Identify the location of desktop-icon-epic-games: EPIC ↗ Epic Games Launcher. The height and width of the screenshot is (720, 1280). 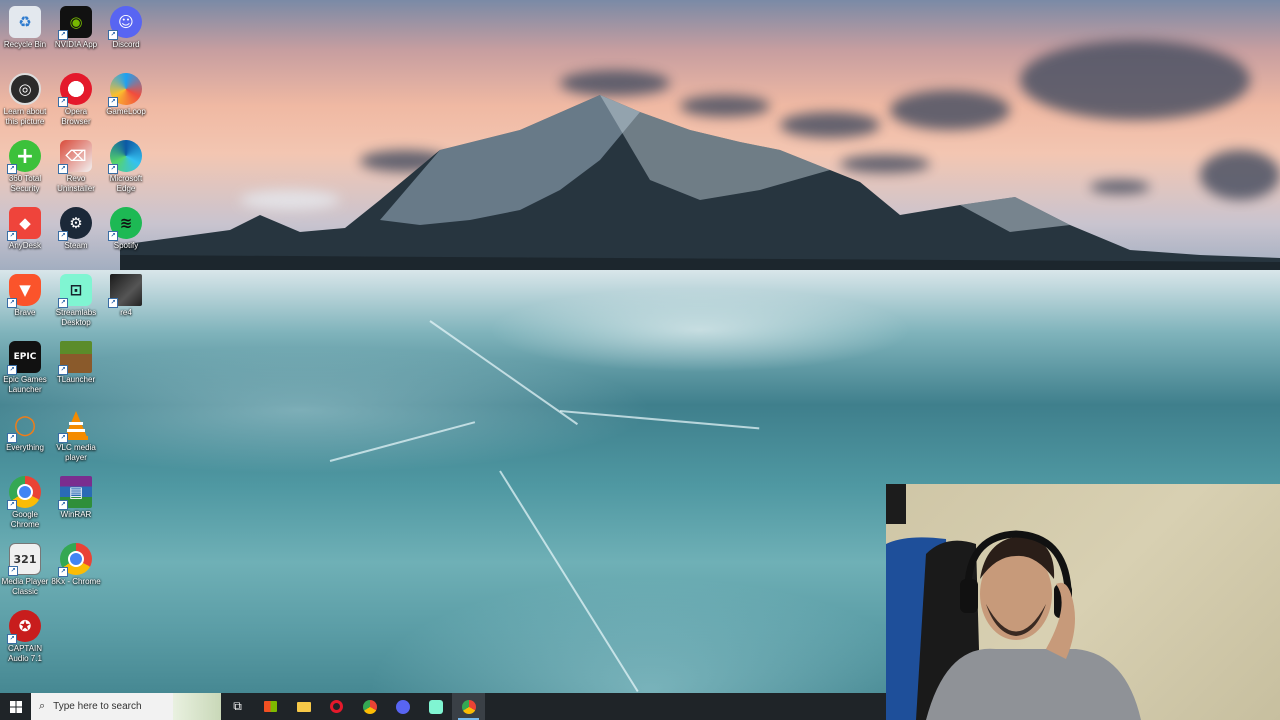
(25, 365).